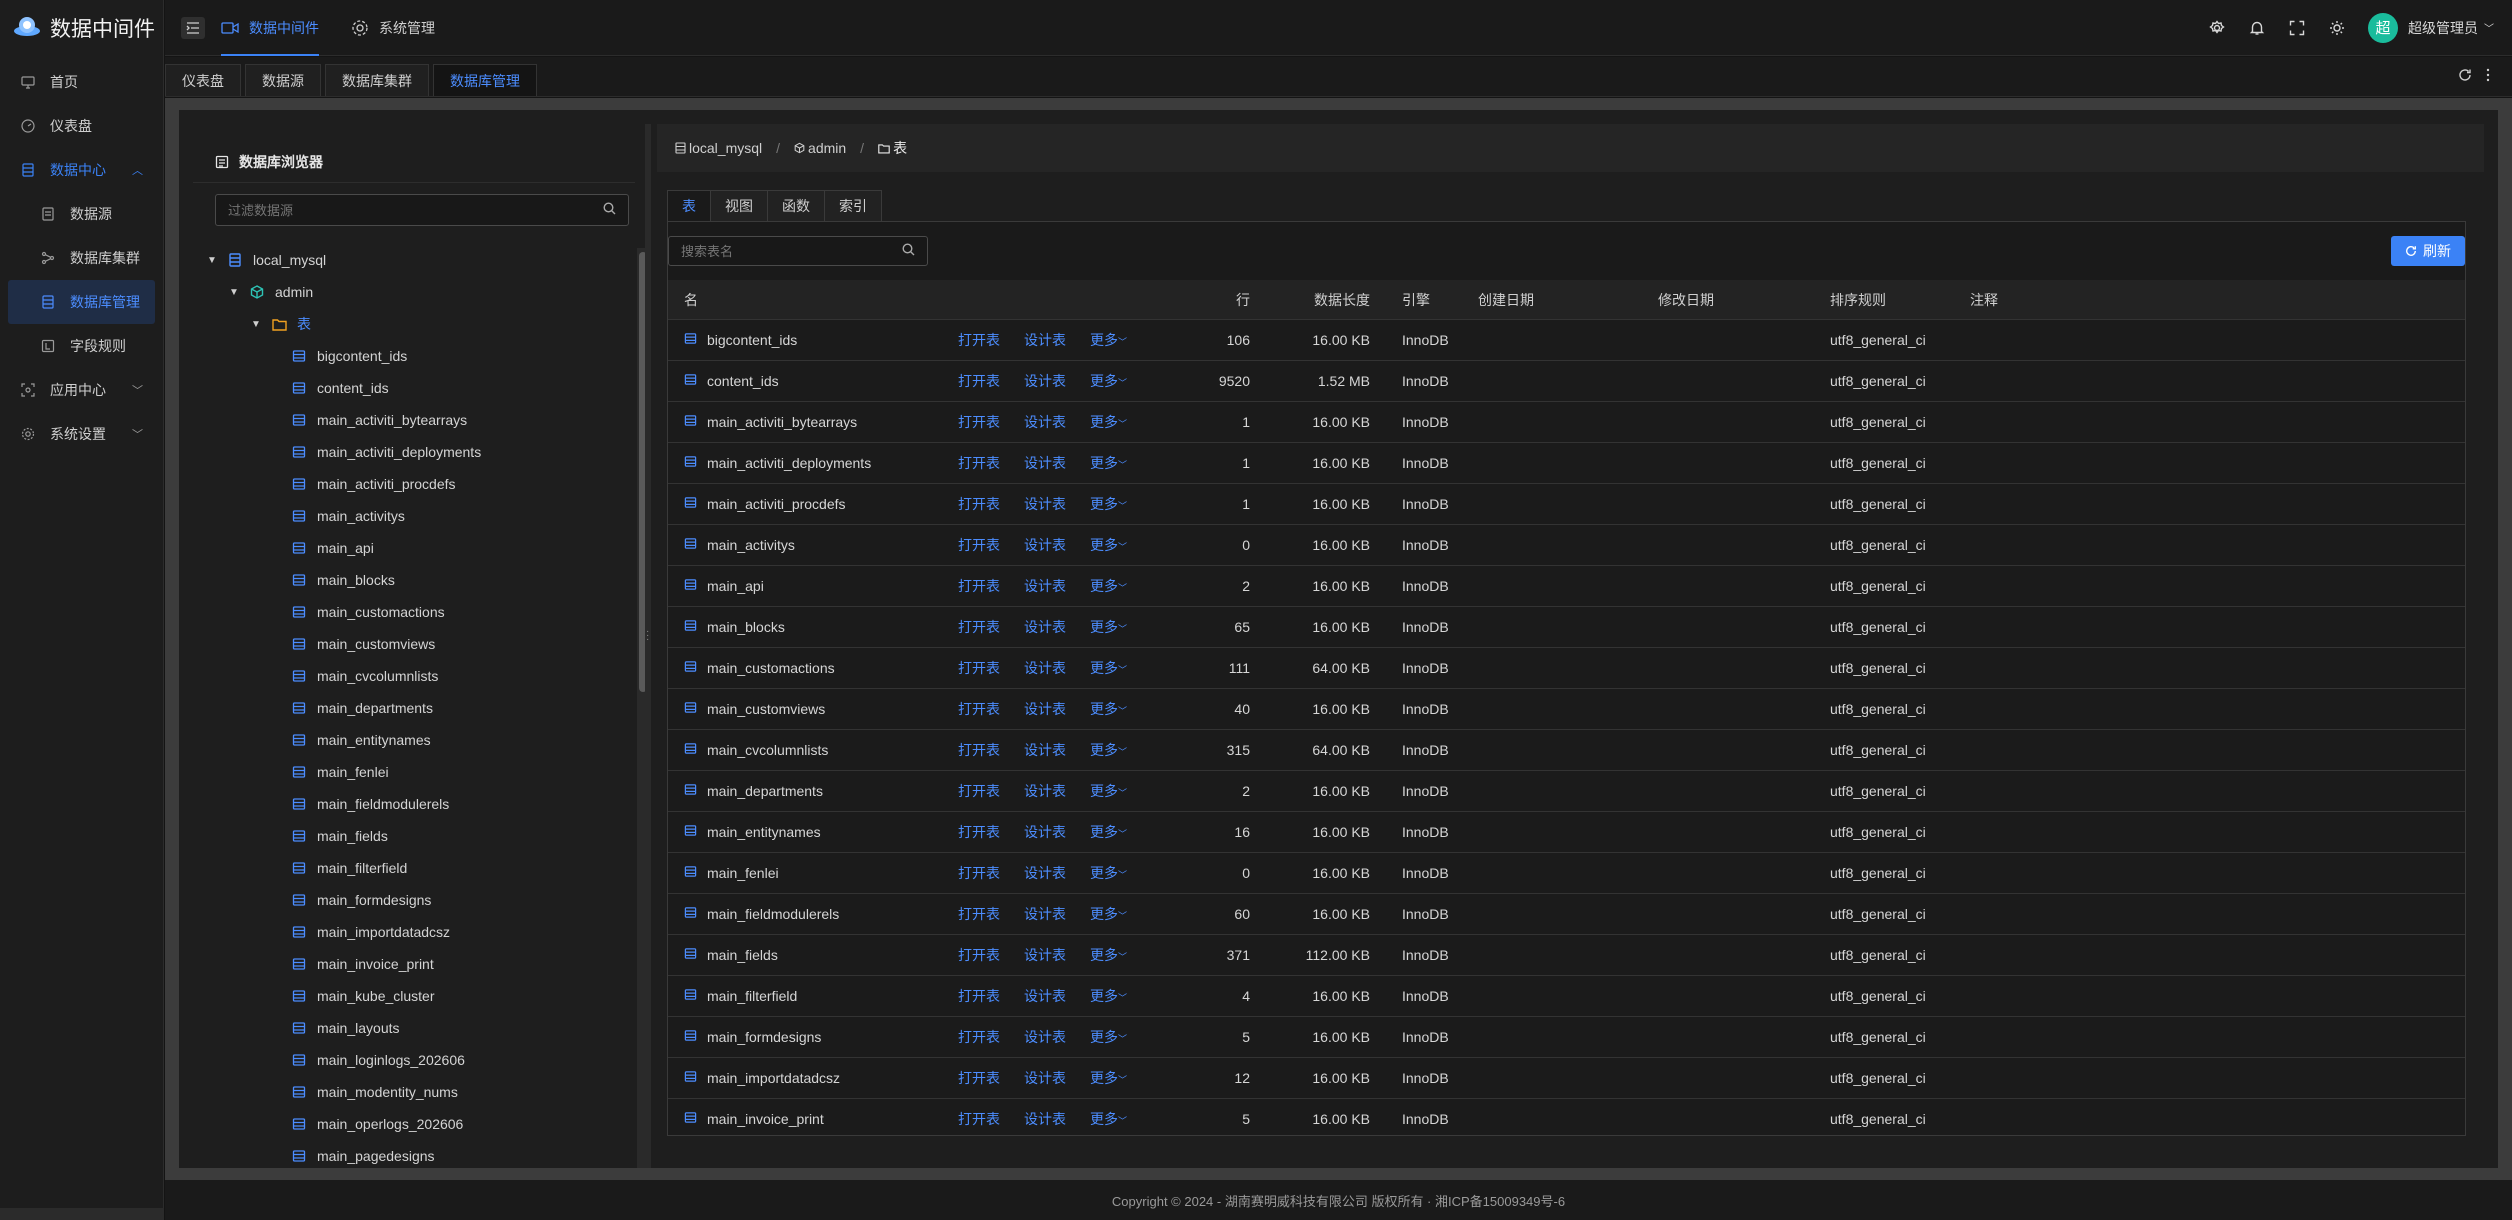 Image resolution: width=2512 pixels, height=1220 pixels. What do you see at coordinates (203, 80) in the screenshot?
I see `page-tab-dashboard: 仪表盘` at bounding box center [203, 80].